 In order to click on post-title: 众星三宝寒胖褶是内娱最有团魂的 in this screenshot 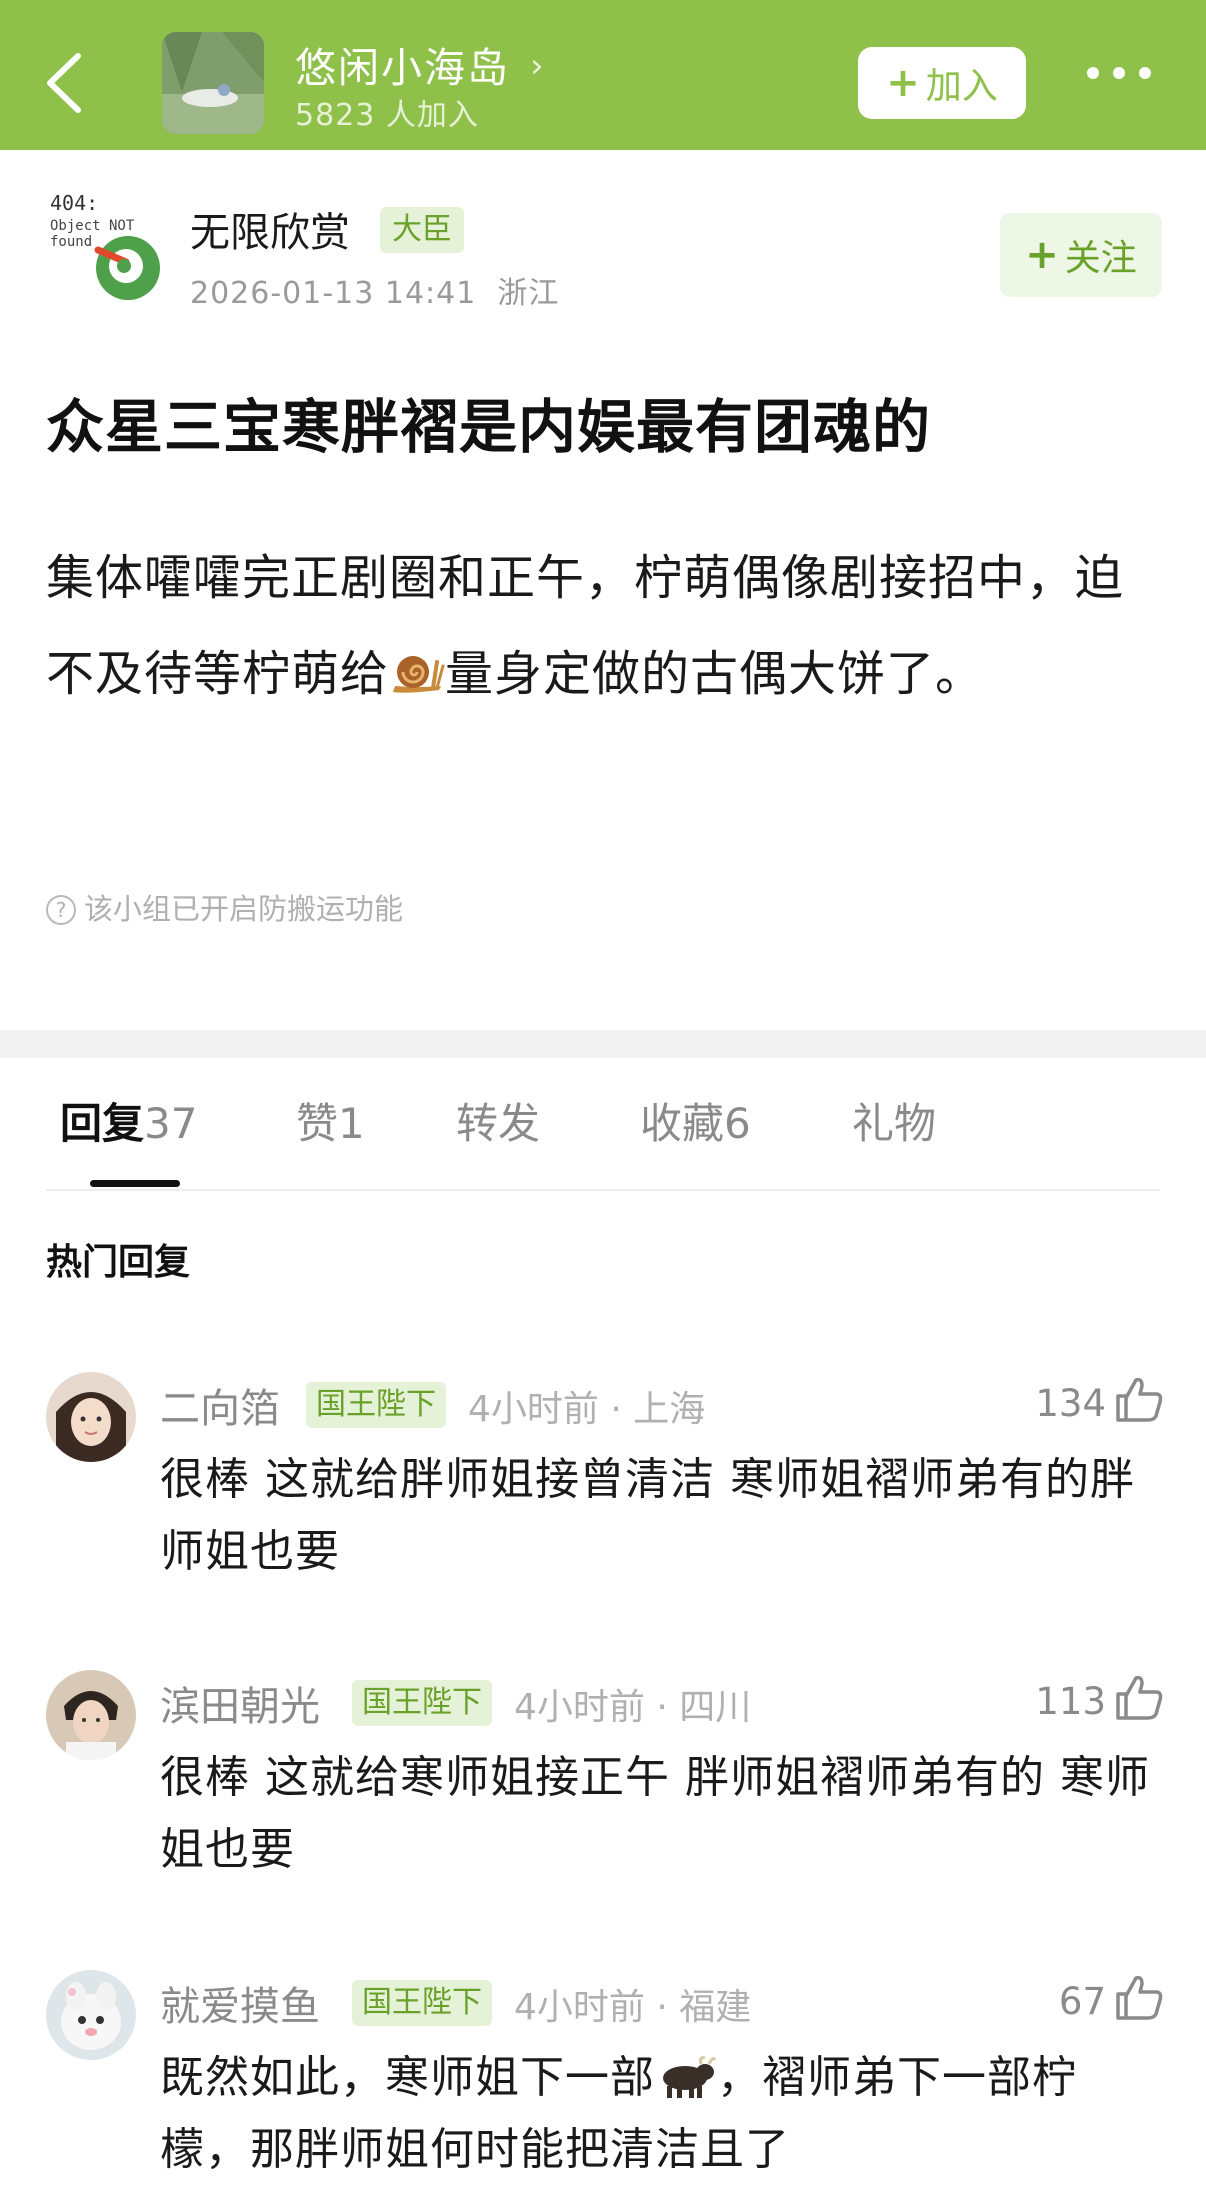, I will do `click(489, 427)`.